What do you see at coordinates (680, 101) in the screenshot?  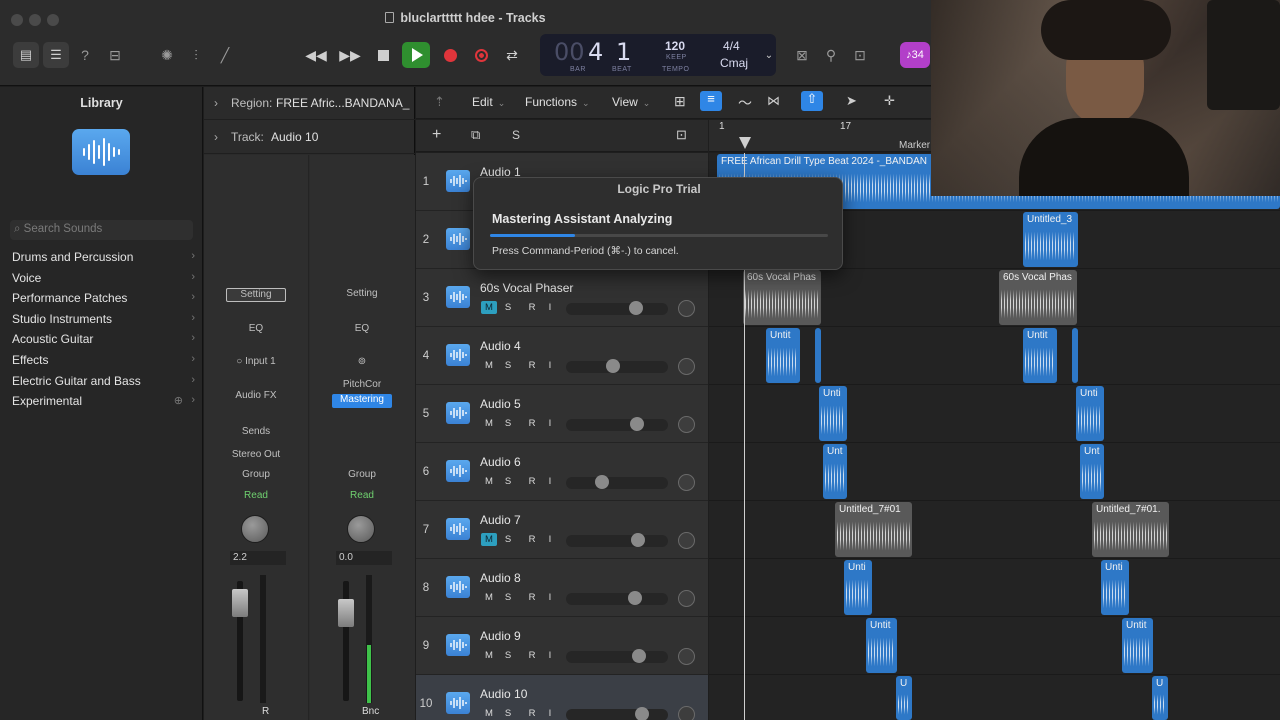 I see `grid-view-icon: ⊞` at bounding box center [680, 101].